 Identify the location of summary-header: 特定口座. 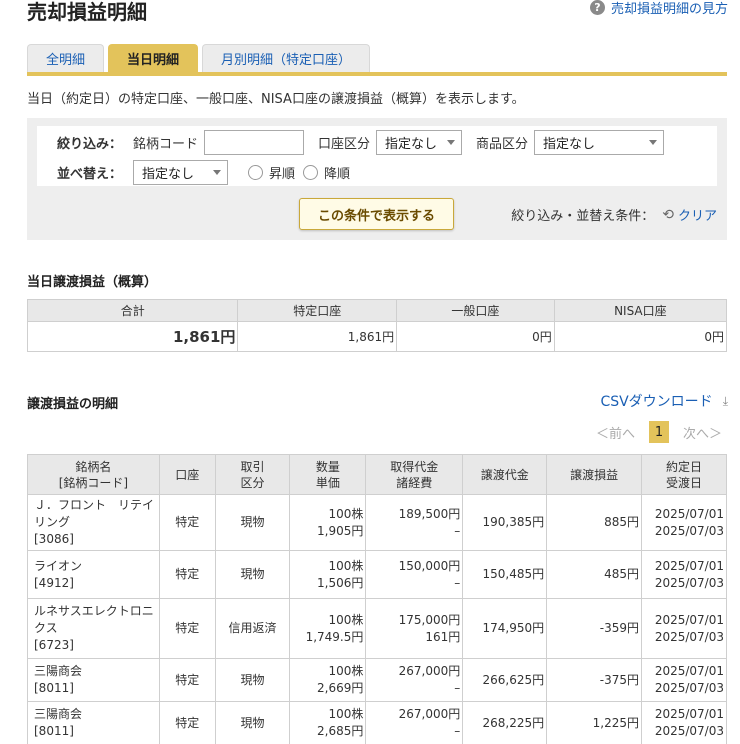
(317, 310).